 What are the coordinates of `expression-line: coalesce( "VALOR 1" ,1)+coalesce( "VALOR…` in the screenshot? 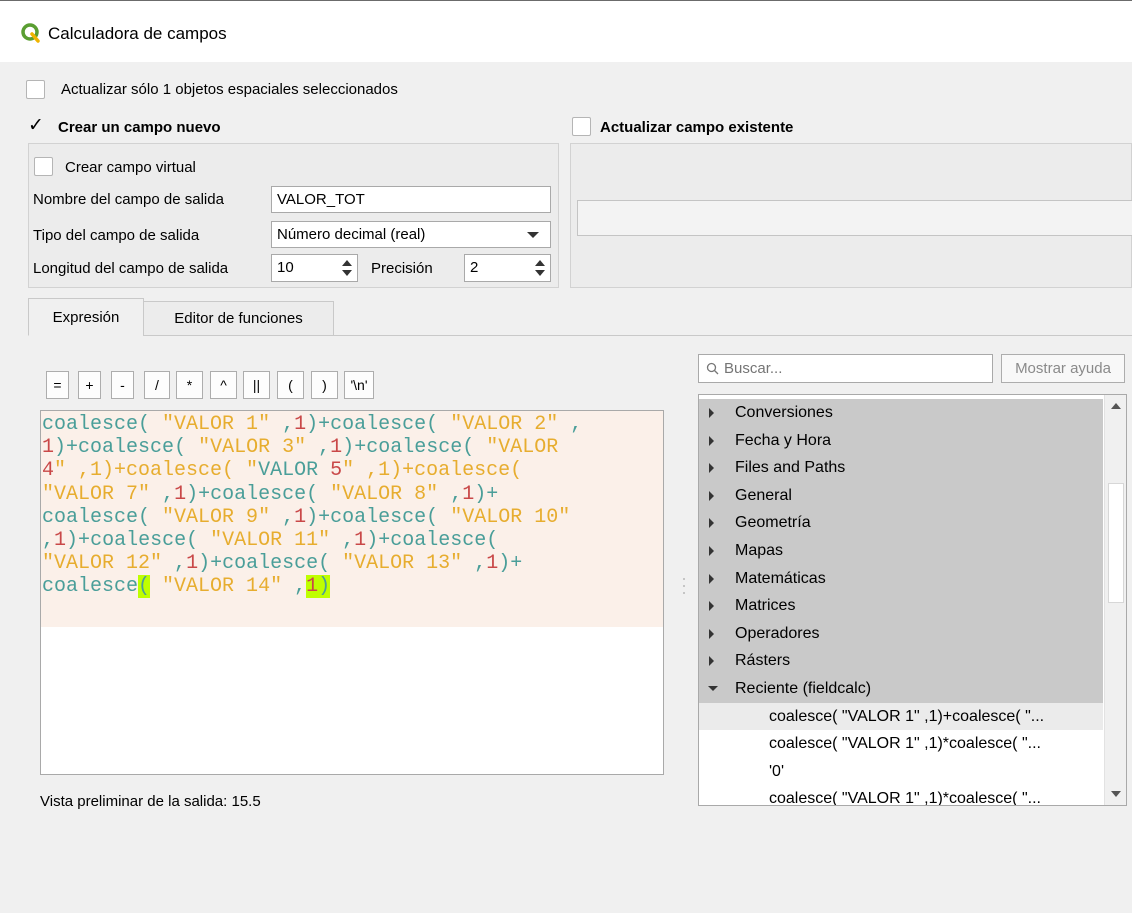 It's located at (312, 424).